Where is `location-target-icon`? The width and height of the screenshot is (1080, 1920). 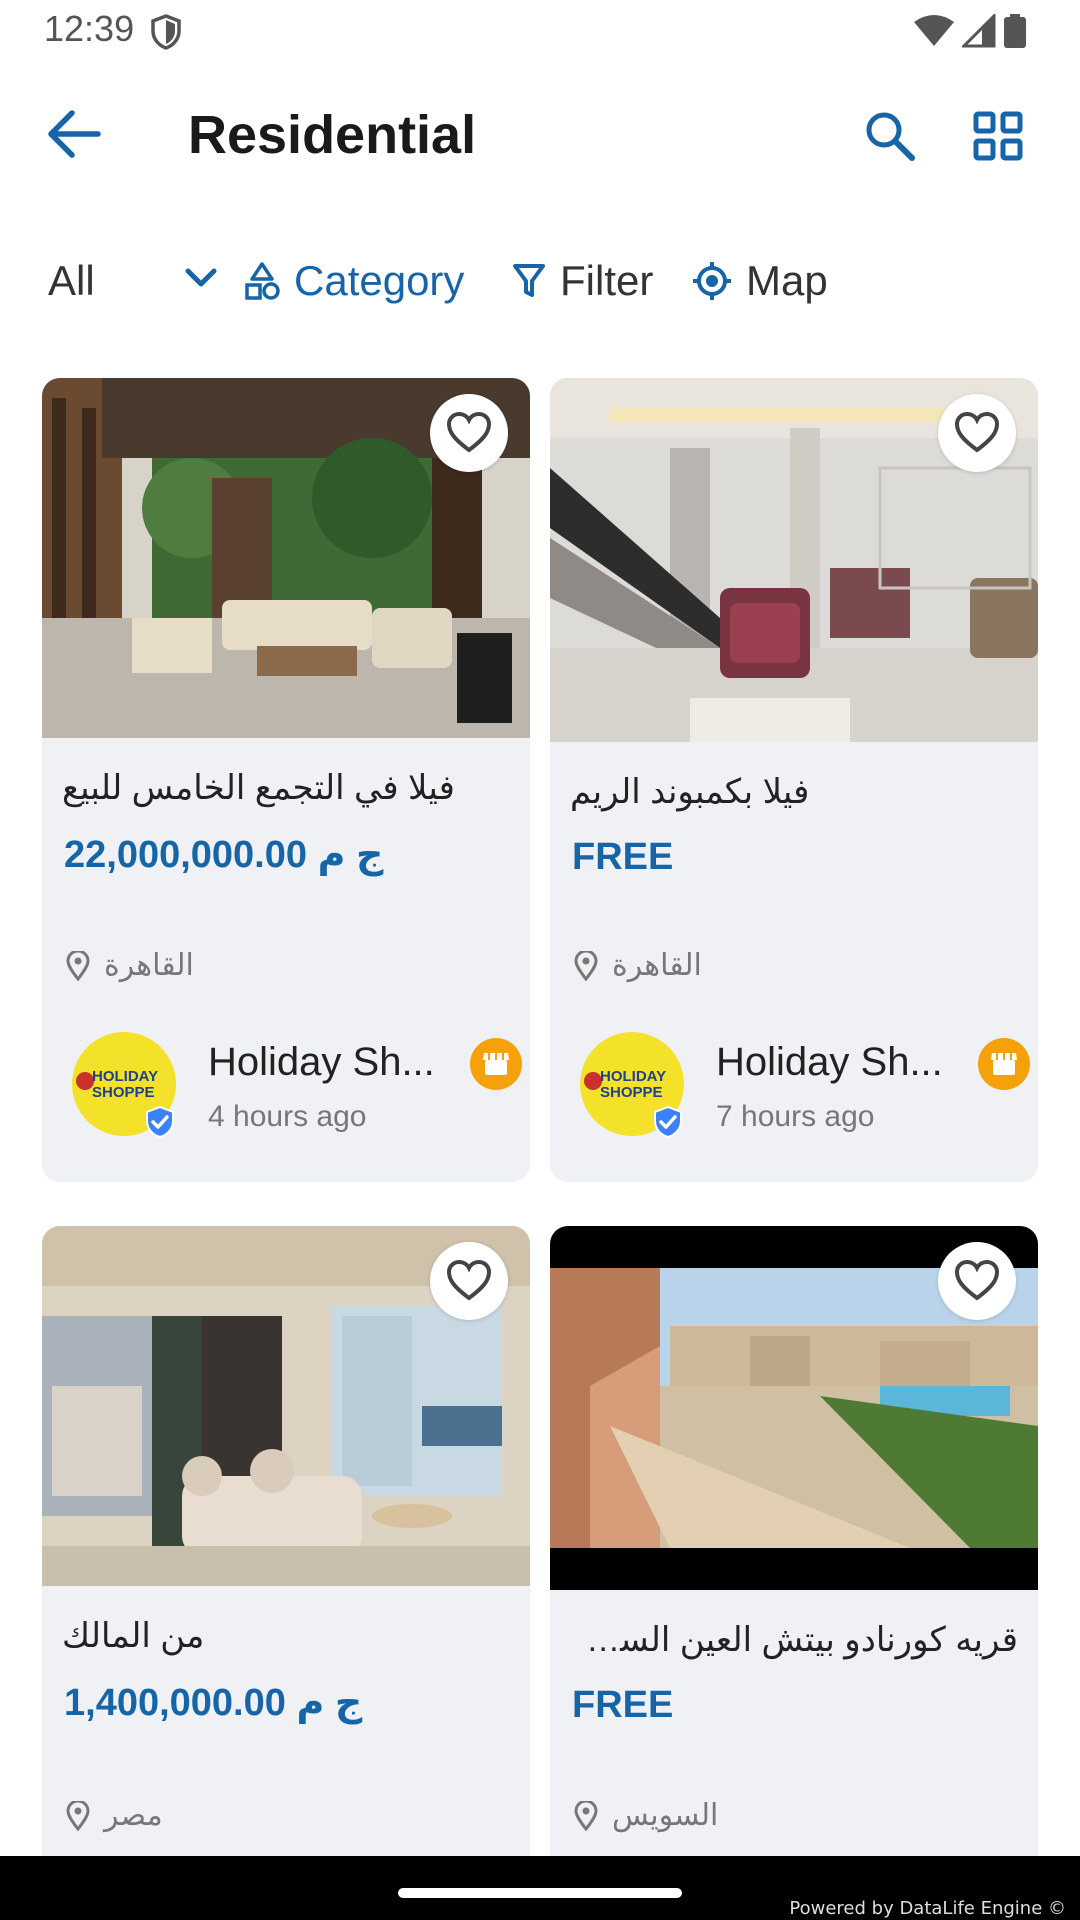 location-target-icon is located at coordinates (712, 281).